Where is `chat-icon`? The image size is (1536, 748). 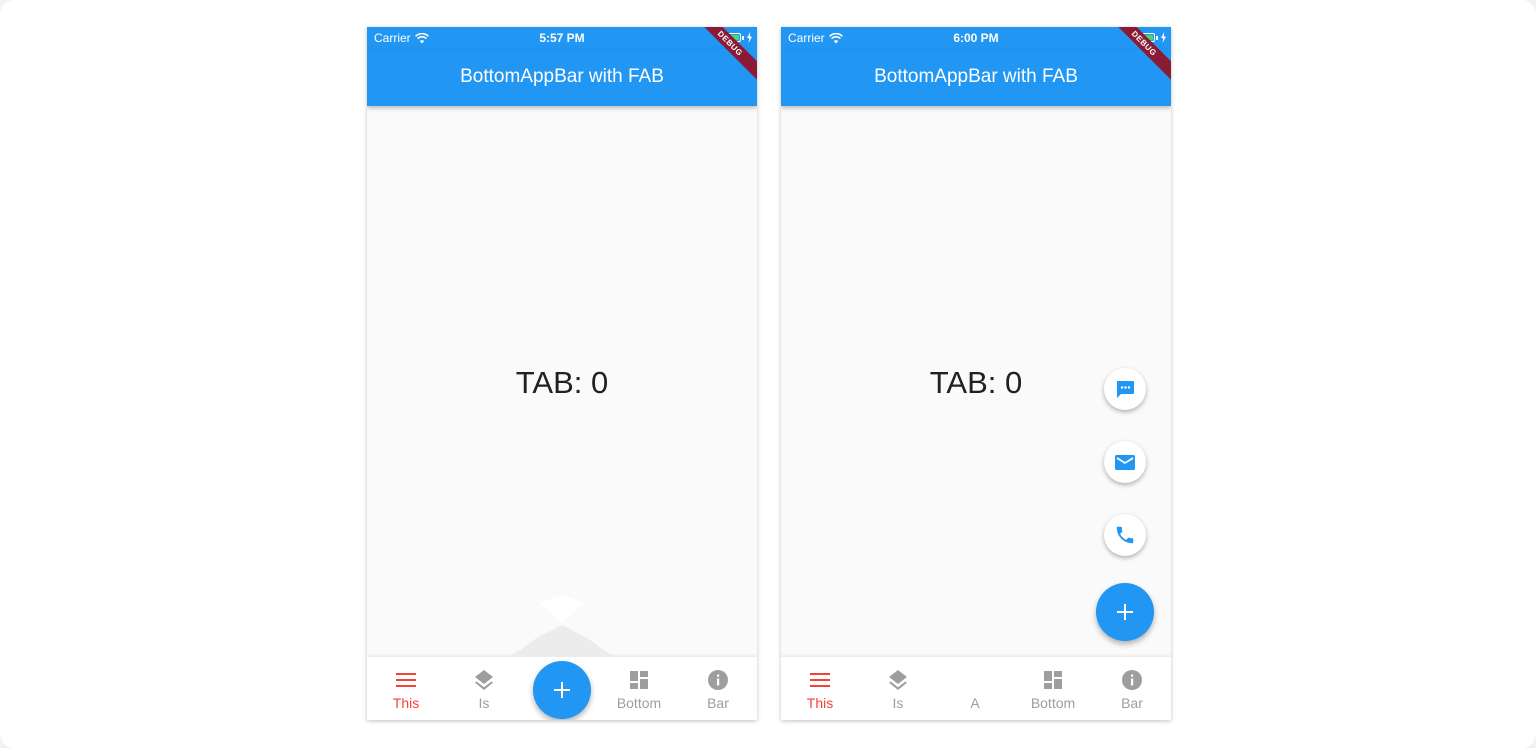
chat-icon is located at coordinates (1125, 389).